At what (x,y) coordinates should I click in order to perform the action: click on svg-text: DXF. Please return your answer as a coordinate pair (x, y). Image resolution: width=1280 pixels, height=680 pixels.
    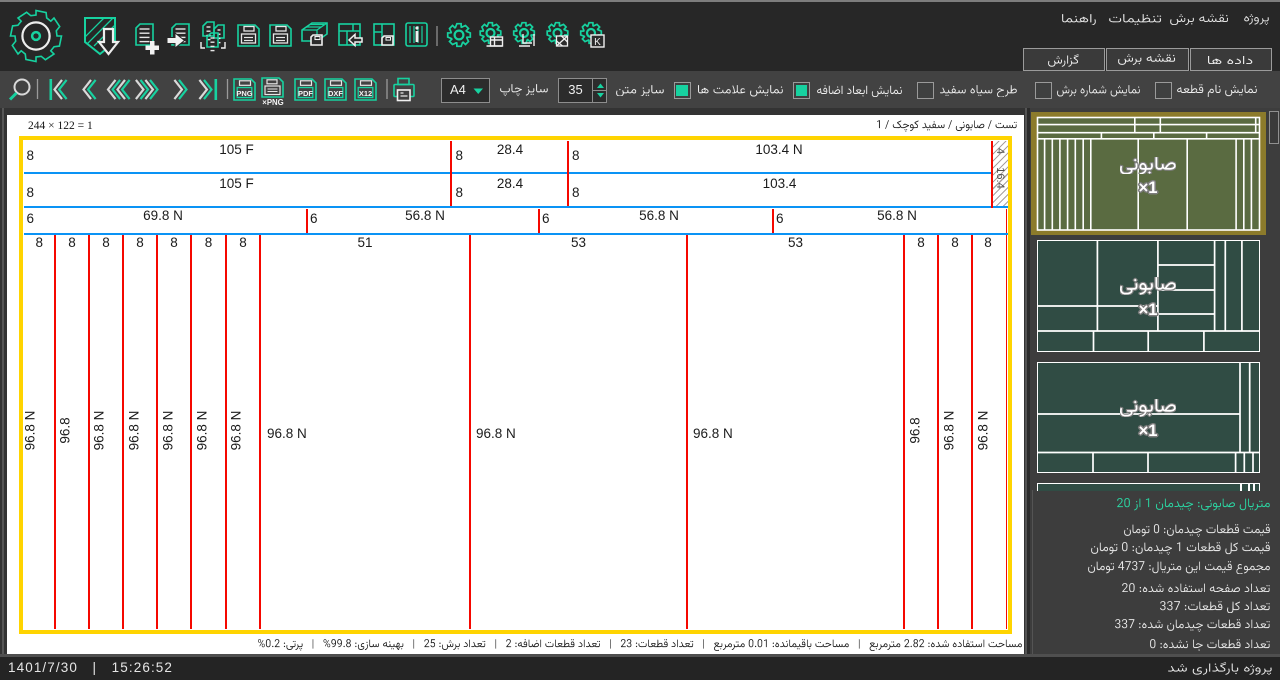
    Looking at the image, I should click on (335, 93).